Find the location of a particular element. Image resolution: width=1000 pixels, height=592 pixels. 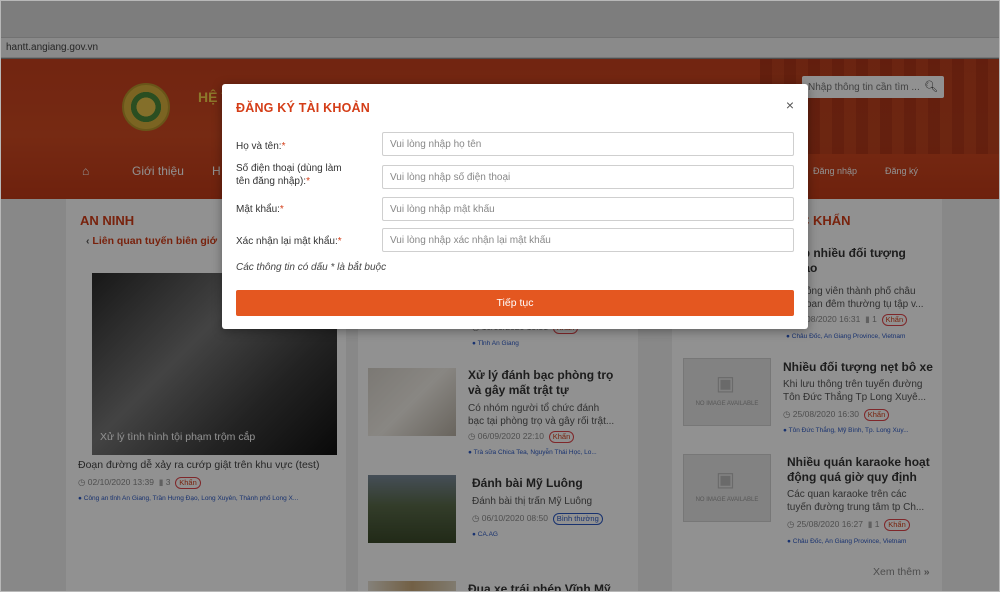

password-field is located at coordinates (588, 209).